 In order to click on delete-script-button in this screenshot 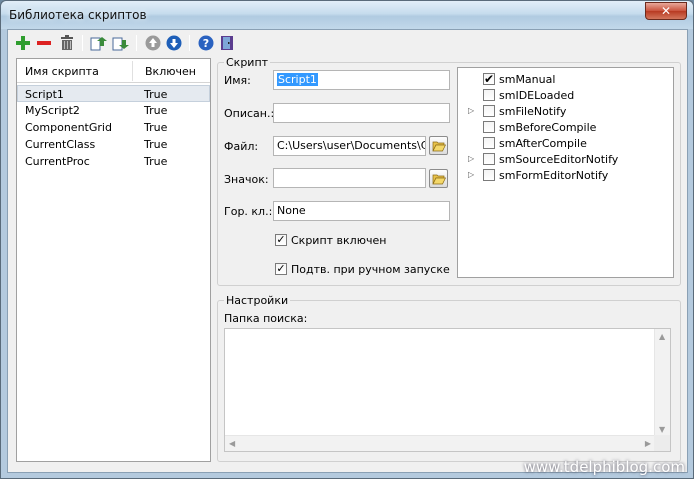, I will do `click(67, 43)`.